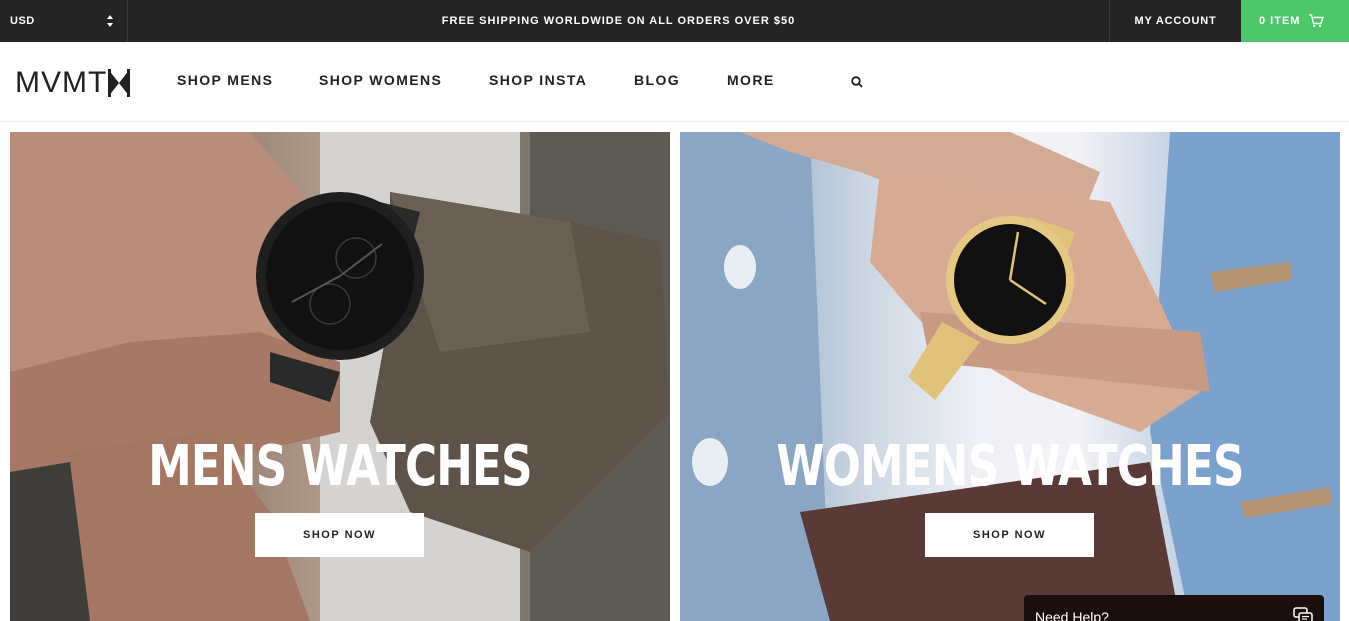 Image resolution: width=1349 pixels, height=621 pixels. What do you see at coordinates (1010, 466) in the screenshot?
I see `womens-hero-title: WOMENS WATCHES` at bounding box center [1010, 466].